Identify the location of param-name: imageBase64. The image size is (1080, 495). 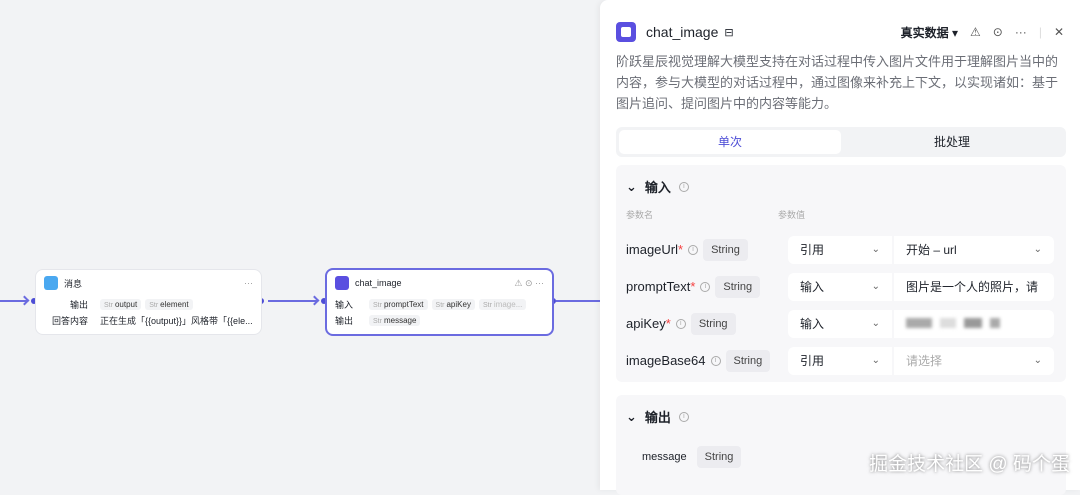
(666, 360).